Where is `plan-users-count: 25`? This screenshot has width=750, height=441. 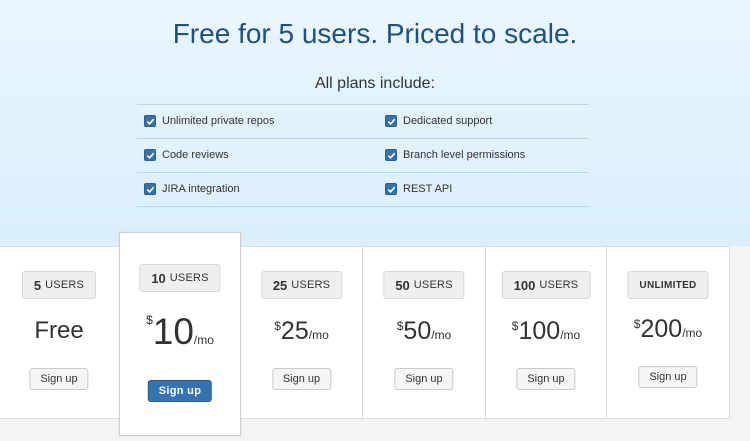 plan-users-count: 25 is located at coordinates (280, 285).